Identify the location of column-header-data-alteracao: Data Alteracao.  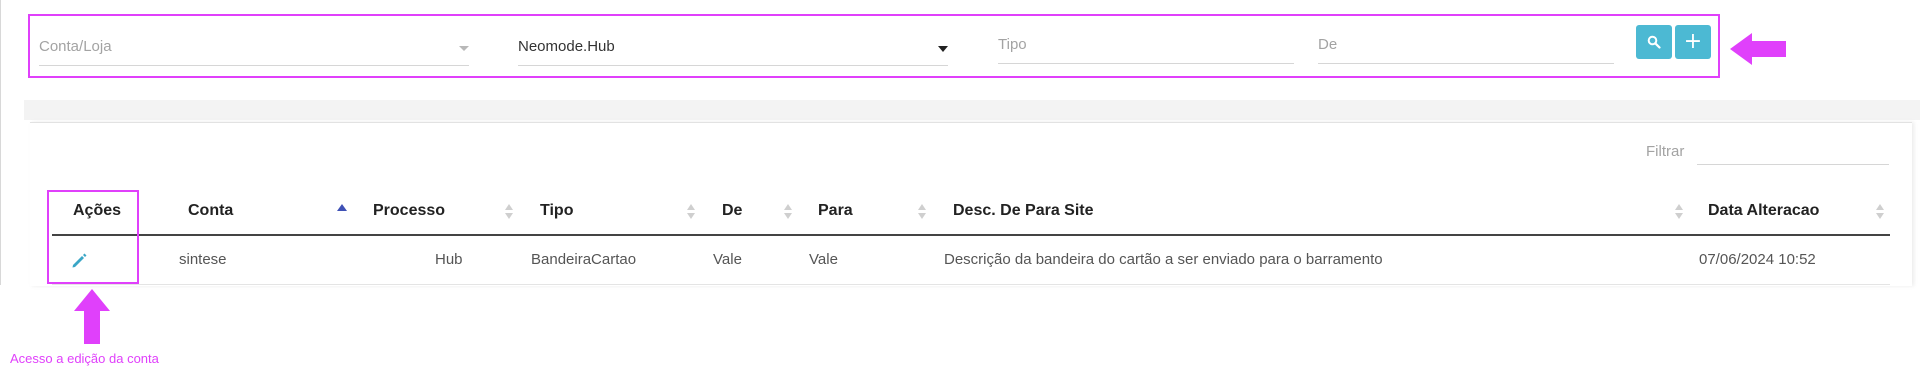
(1763, 211).